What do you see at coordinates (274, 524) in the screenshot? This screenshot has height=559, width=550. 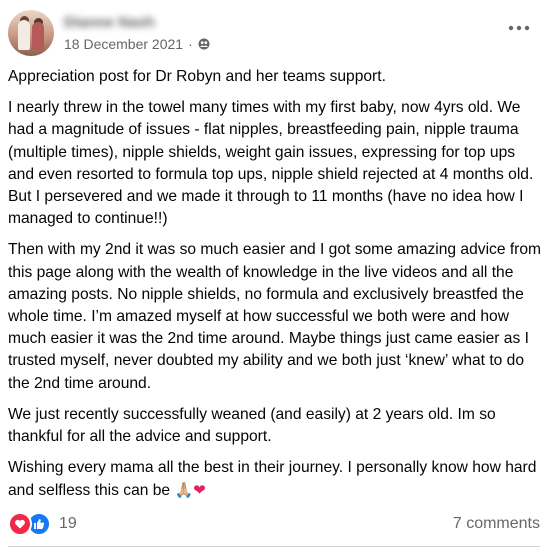 I see `post-footer: 19 7 comments` at bounding box center [274, 524].